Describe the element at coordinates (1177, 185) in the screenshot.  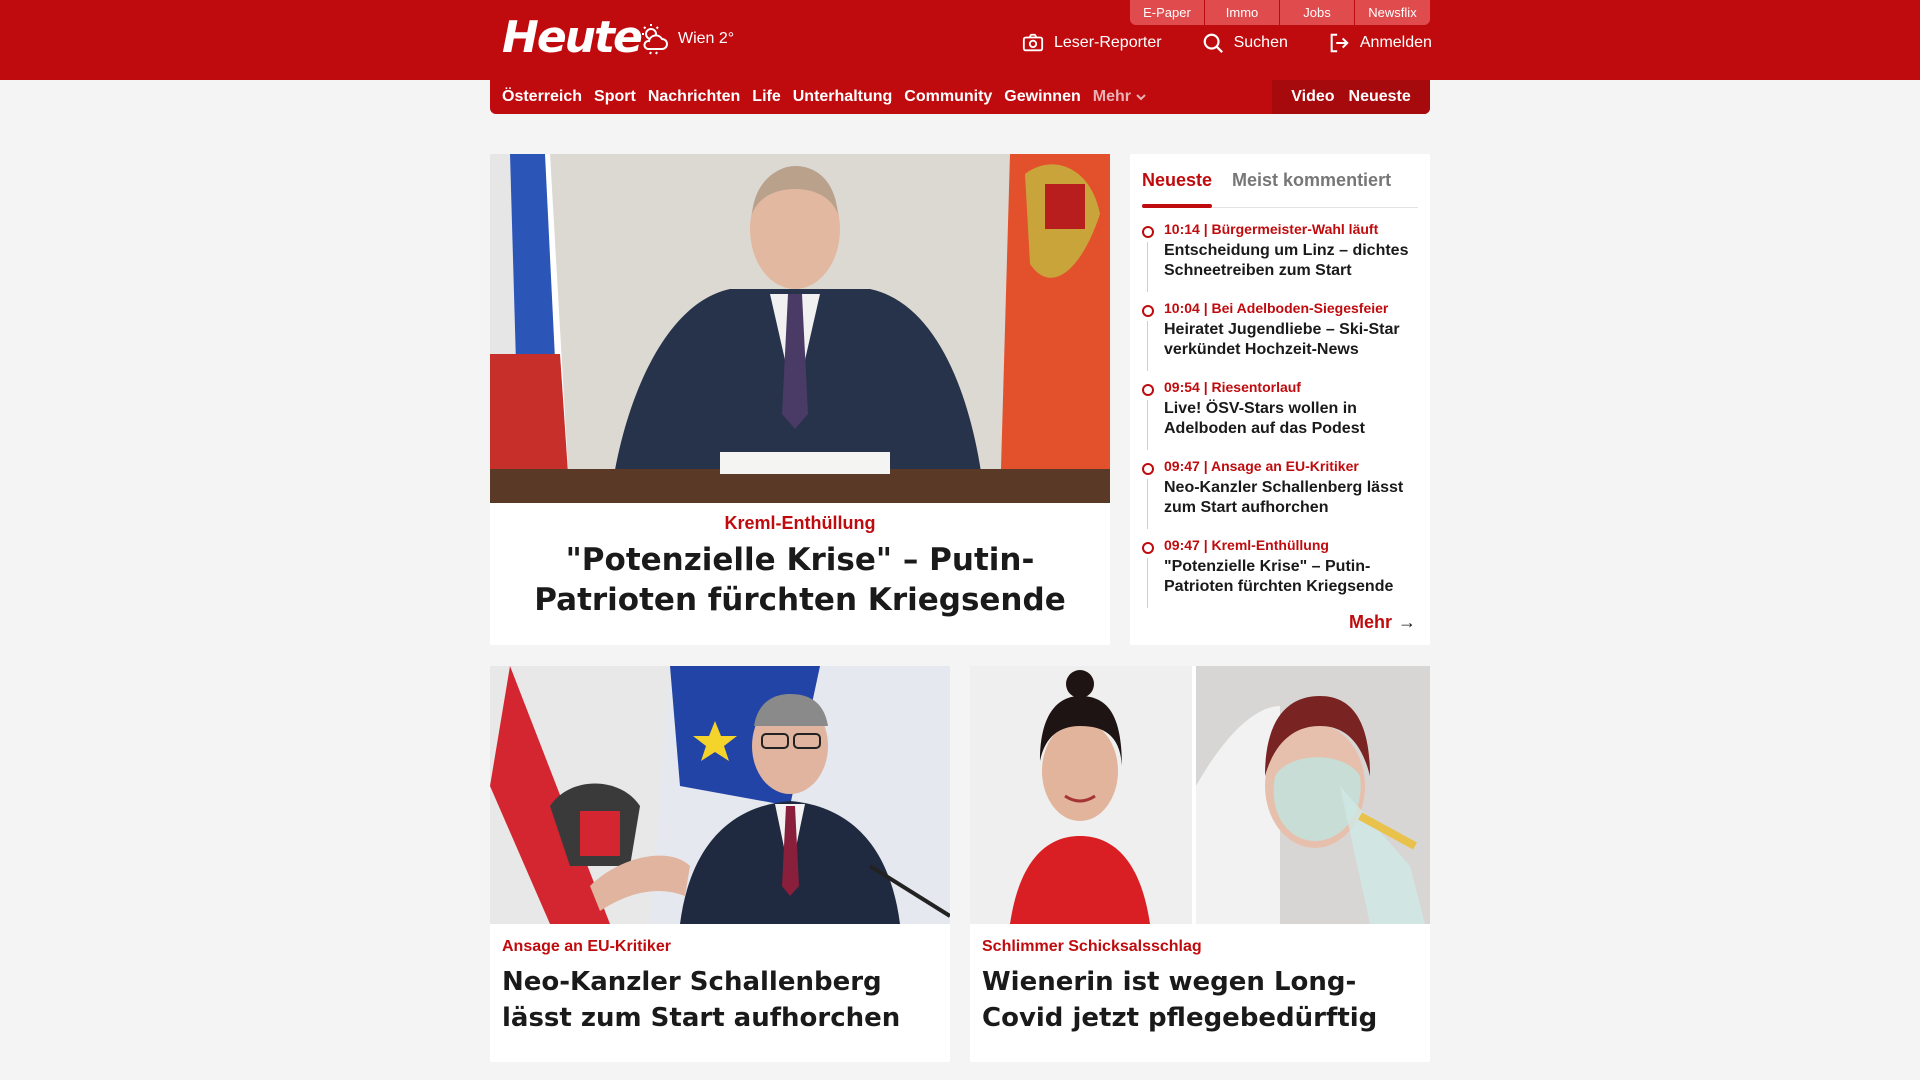
I see `tab-neueste: Neueste` at that location.